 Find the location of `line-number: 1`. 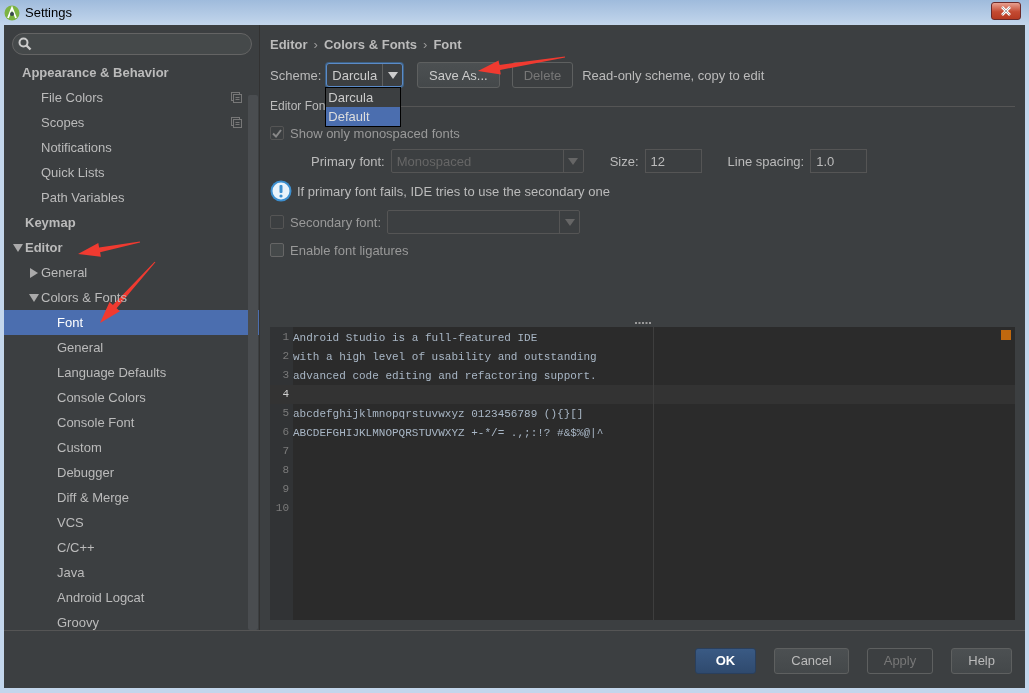

line-number: 1 is located at coordinates (285, 337).